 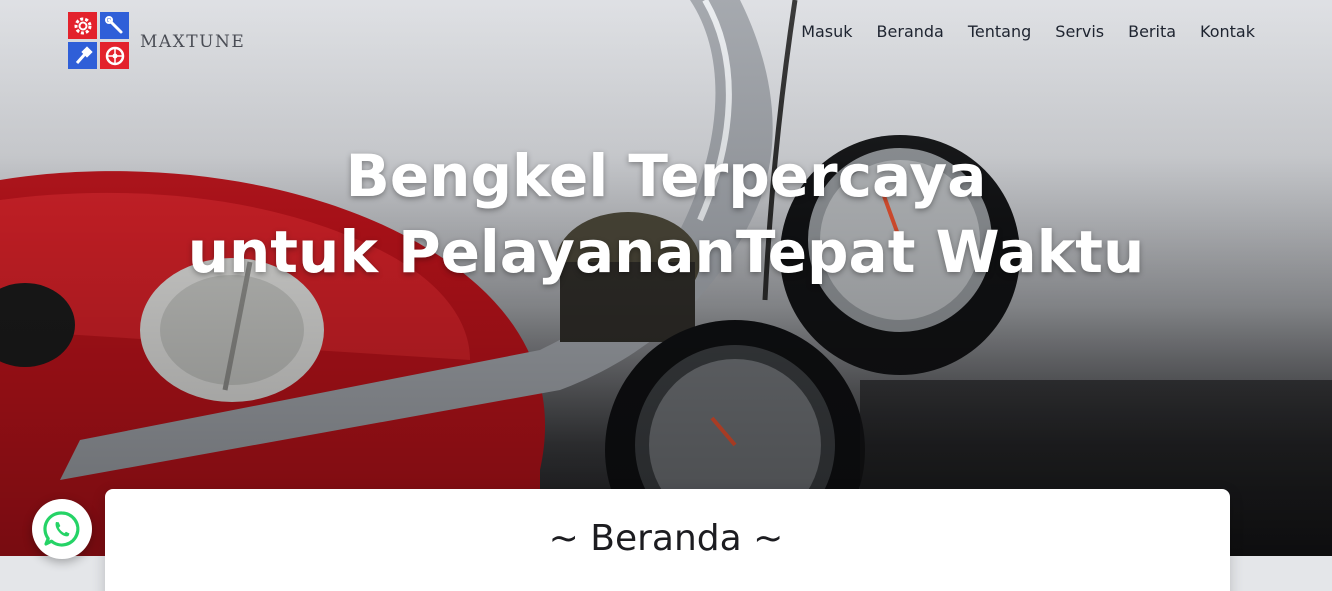 What do you see at coordinates (999, 31) in the screenshot?
I see `nav-link-tentang: Tentang` at bounding box center [999, 31].